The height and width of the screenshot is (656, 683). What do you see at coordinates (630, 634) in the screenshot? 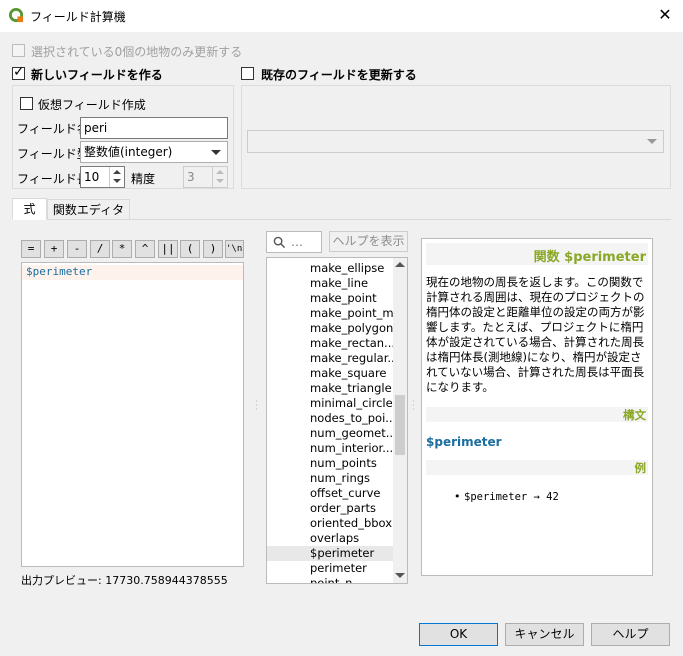
I see `help-button: ヘルプ` at bounding box center [630, 634].